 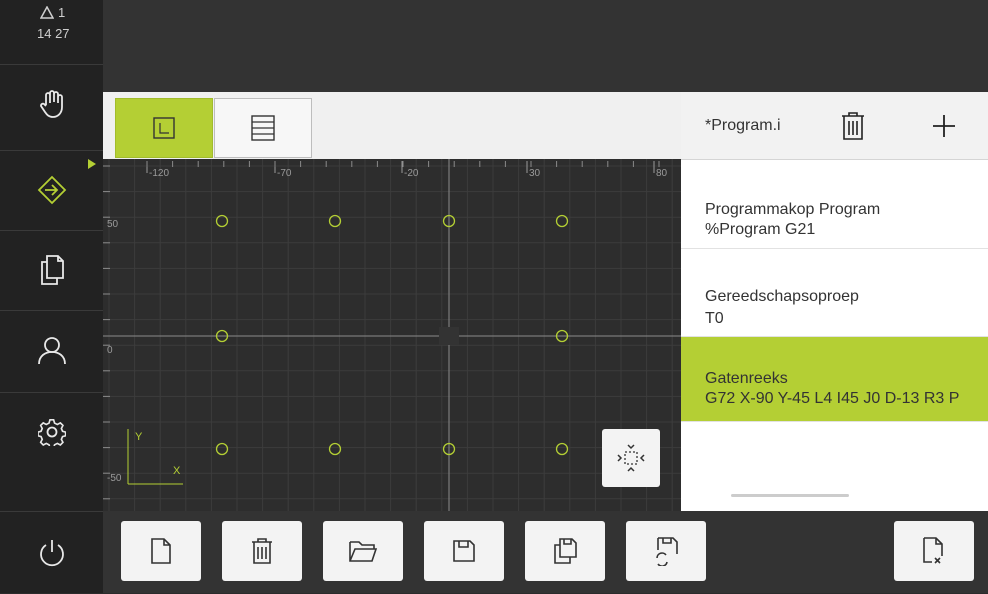 I want to click on hand-icon, so click(x=51, y=104).